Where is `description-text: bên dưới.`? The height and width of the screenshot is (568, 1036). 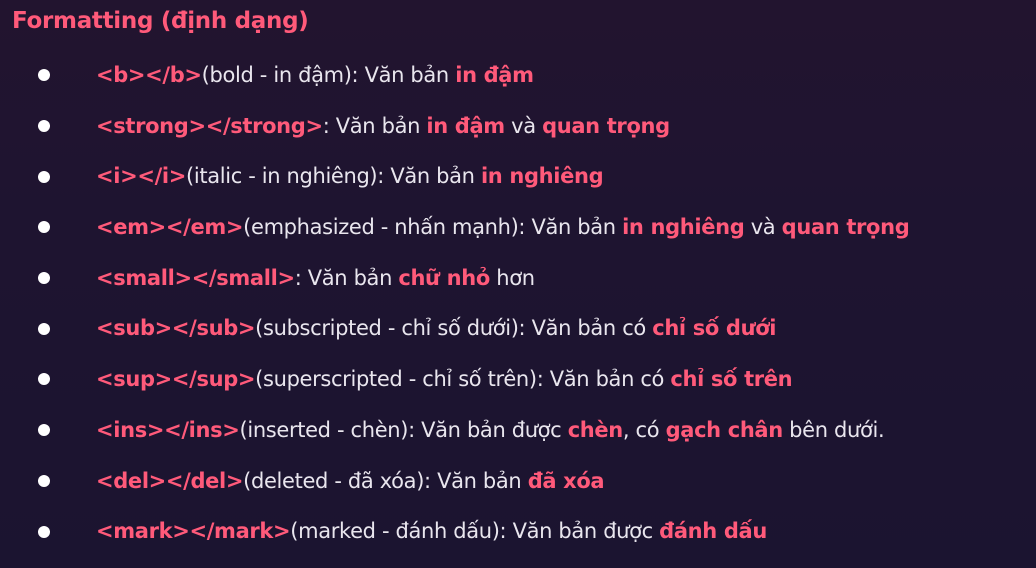
description-text: bên dưới. is located at coordinates (833, 429).